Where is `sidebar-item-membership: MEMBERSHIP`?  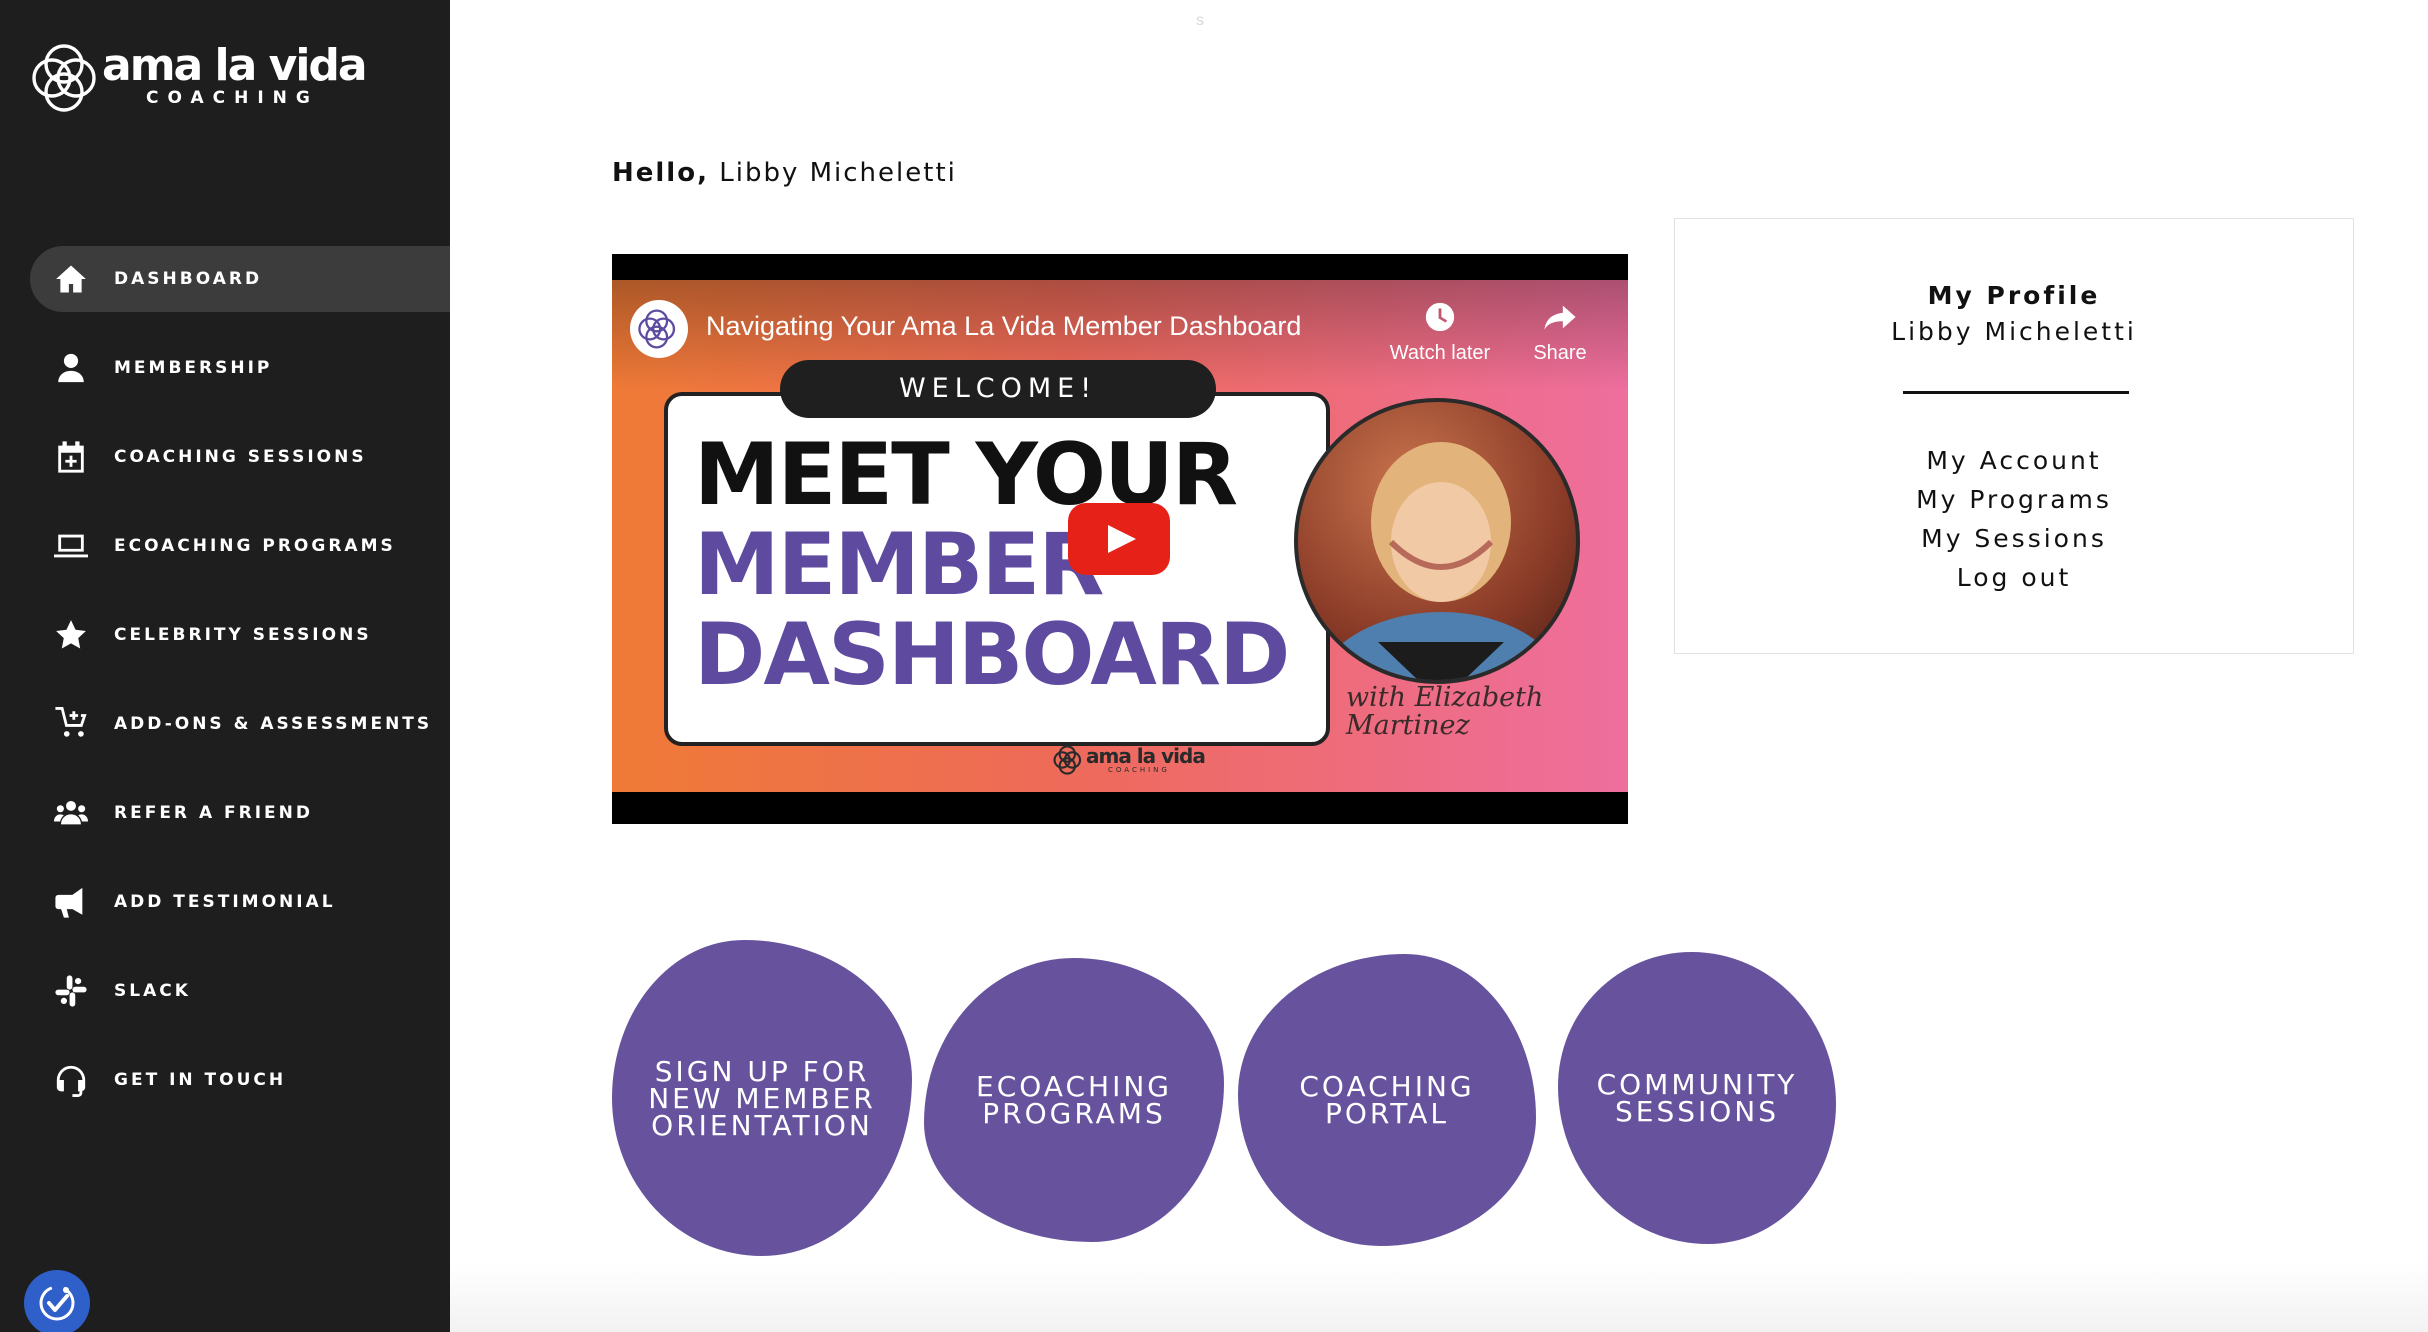 sidebar-item-membership: MEMBERSHIP is located at coordinates (240, 368).